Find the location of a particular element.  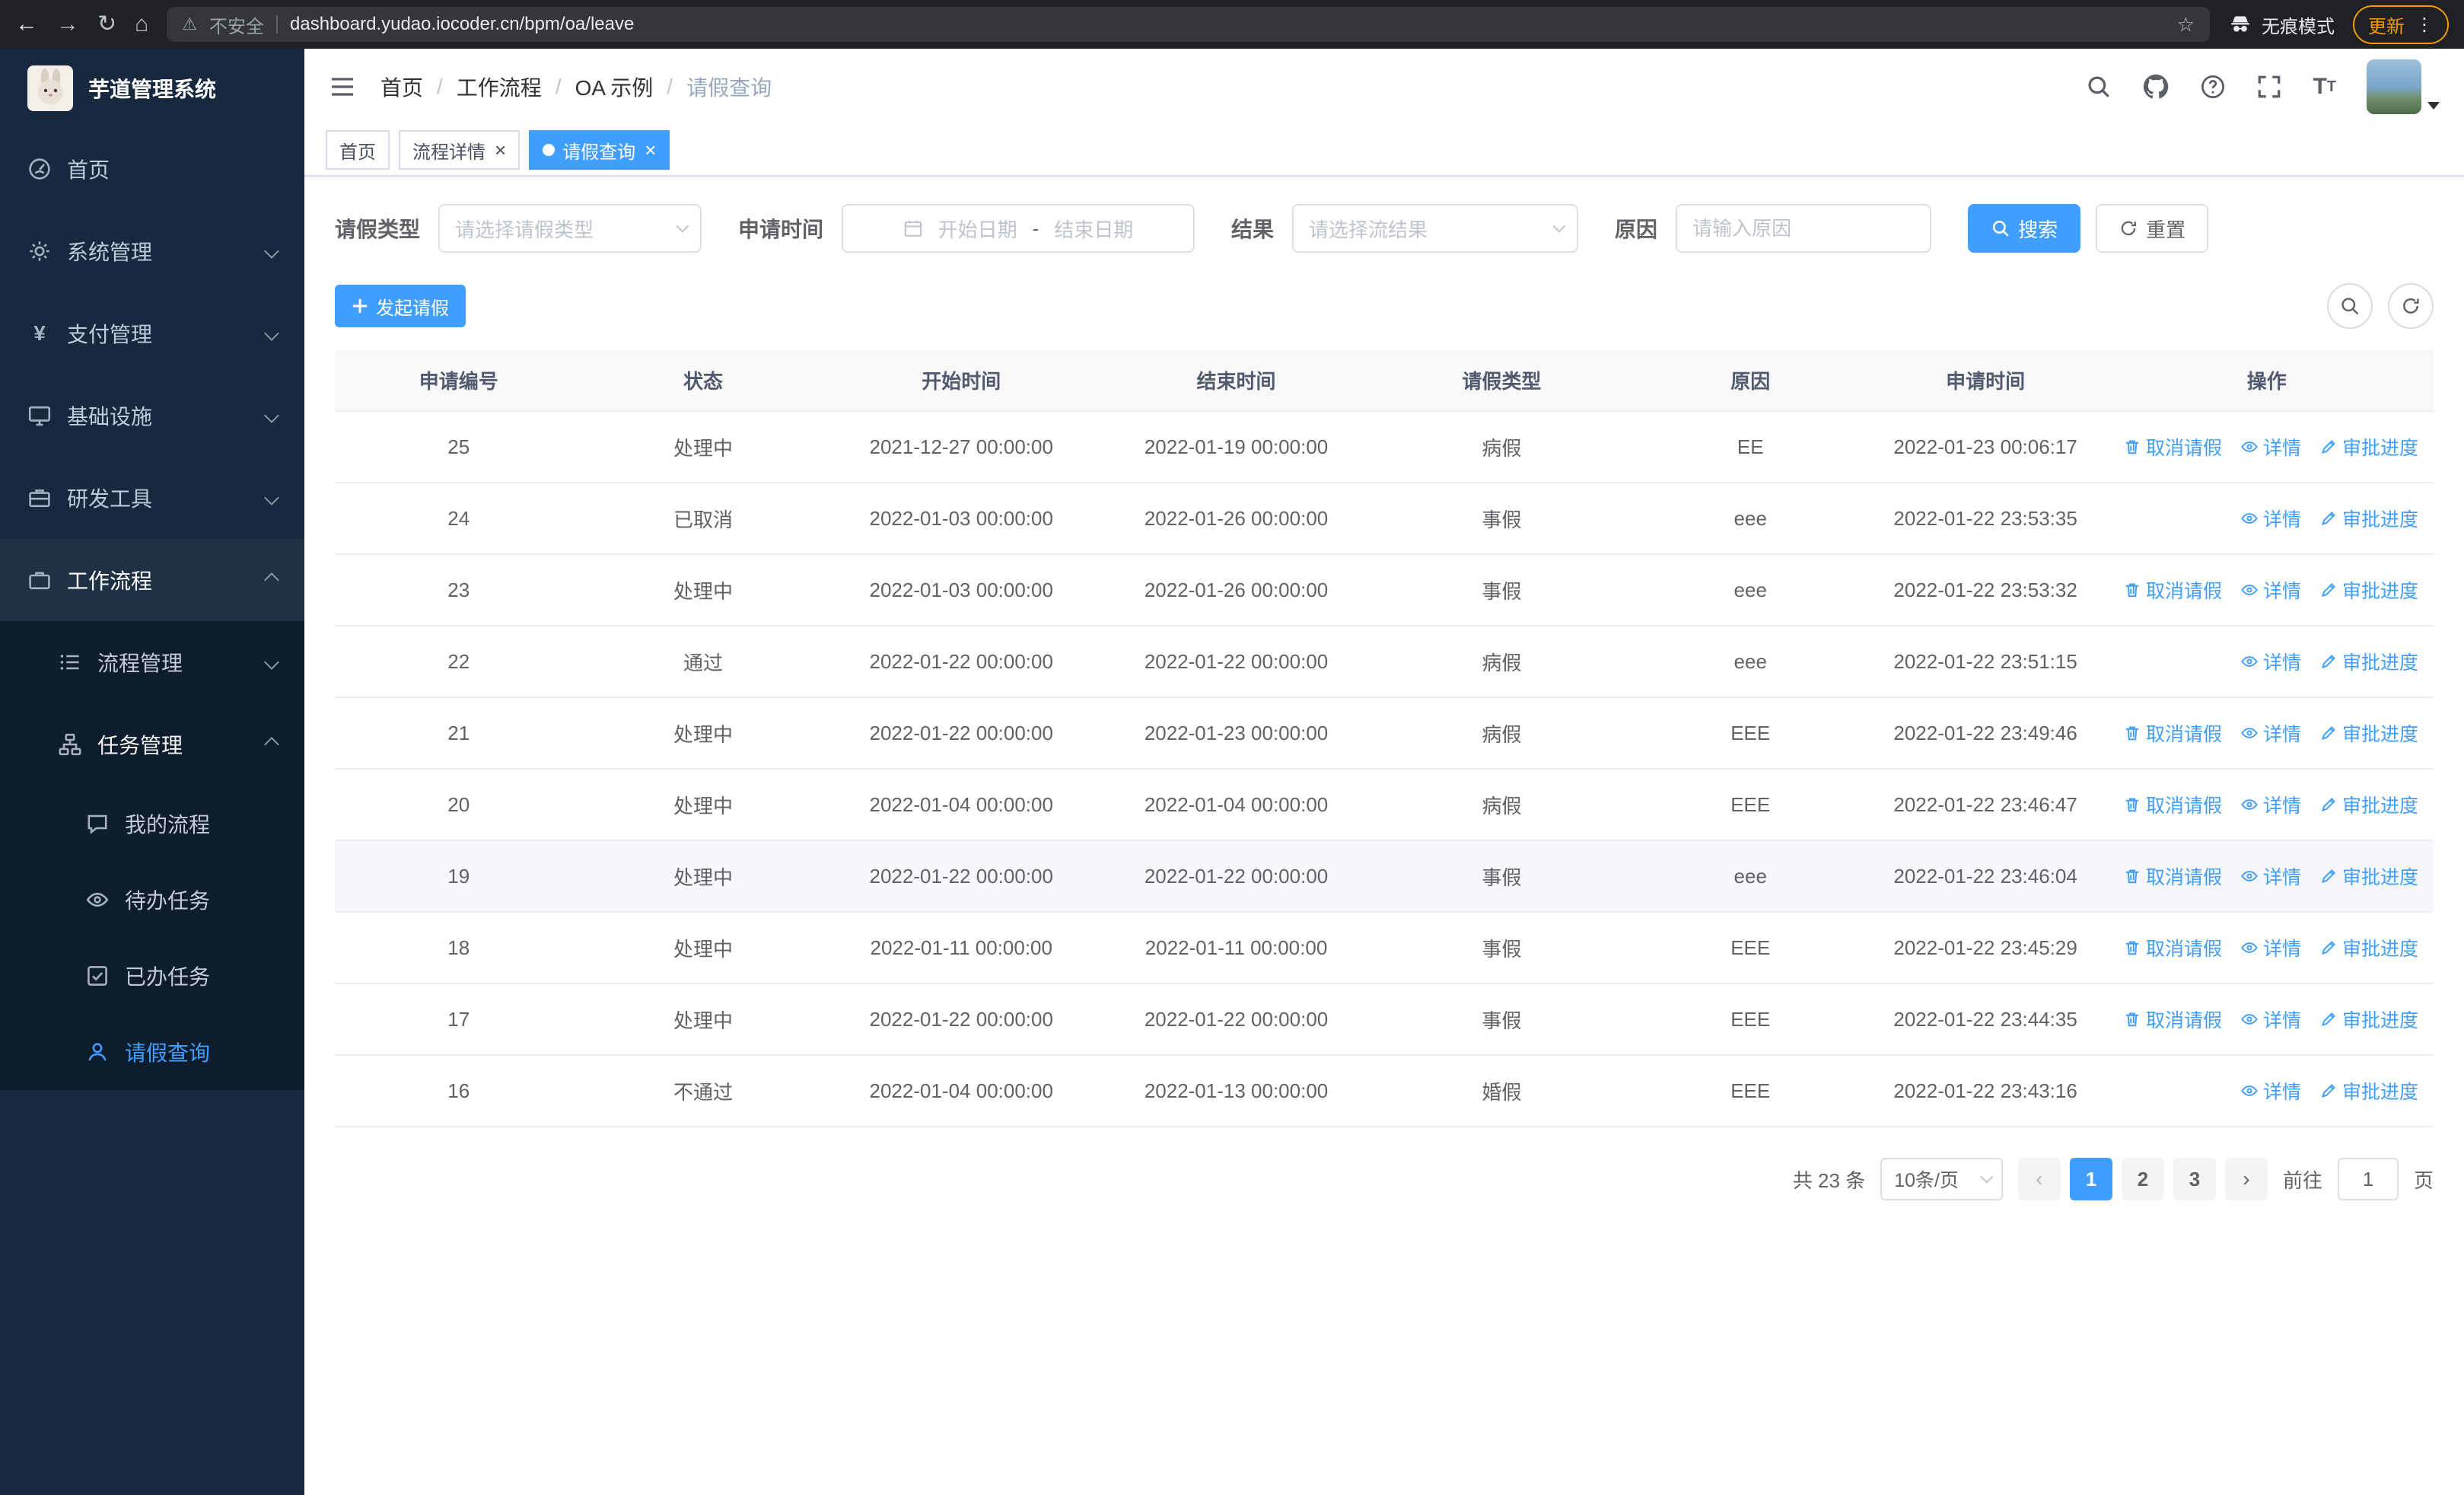

action-label: 详情 is located at coordinates (2281, 1092).